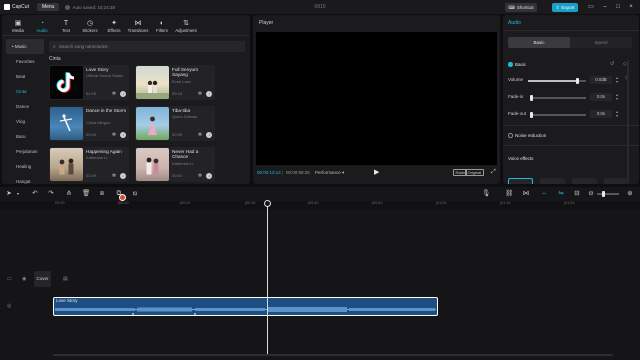  Describe the element at coordinates (135, 193) in the screenshot. I see `mirror-icon: ⧅` at that location.